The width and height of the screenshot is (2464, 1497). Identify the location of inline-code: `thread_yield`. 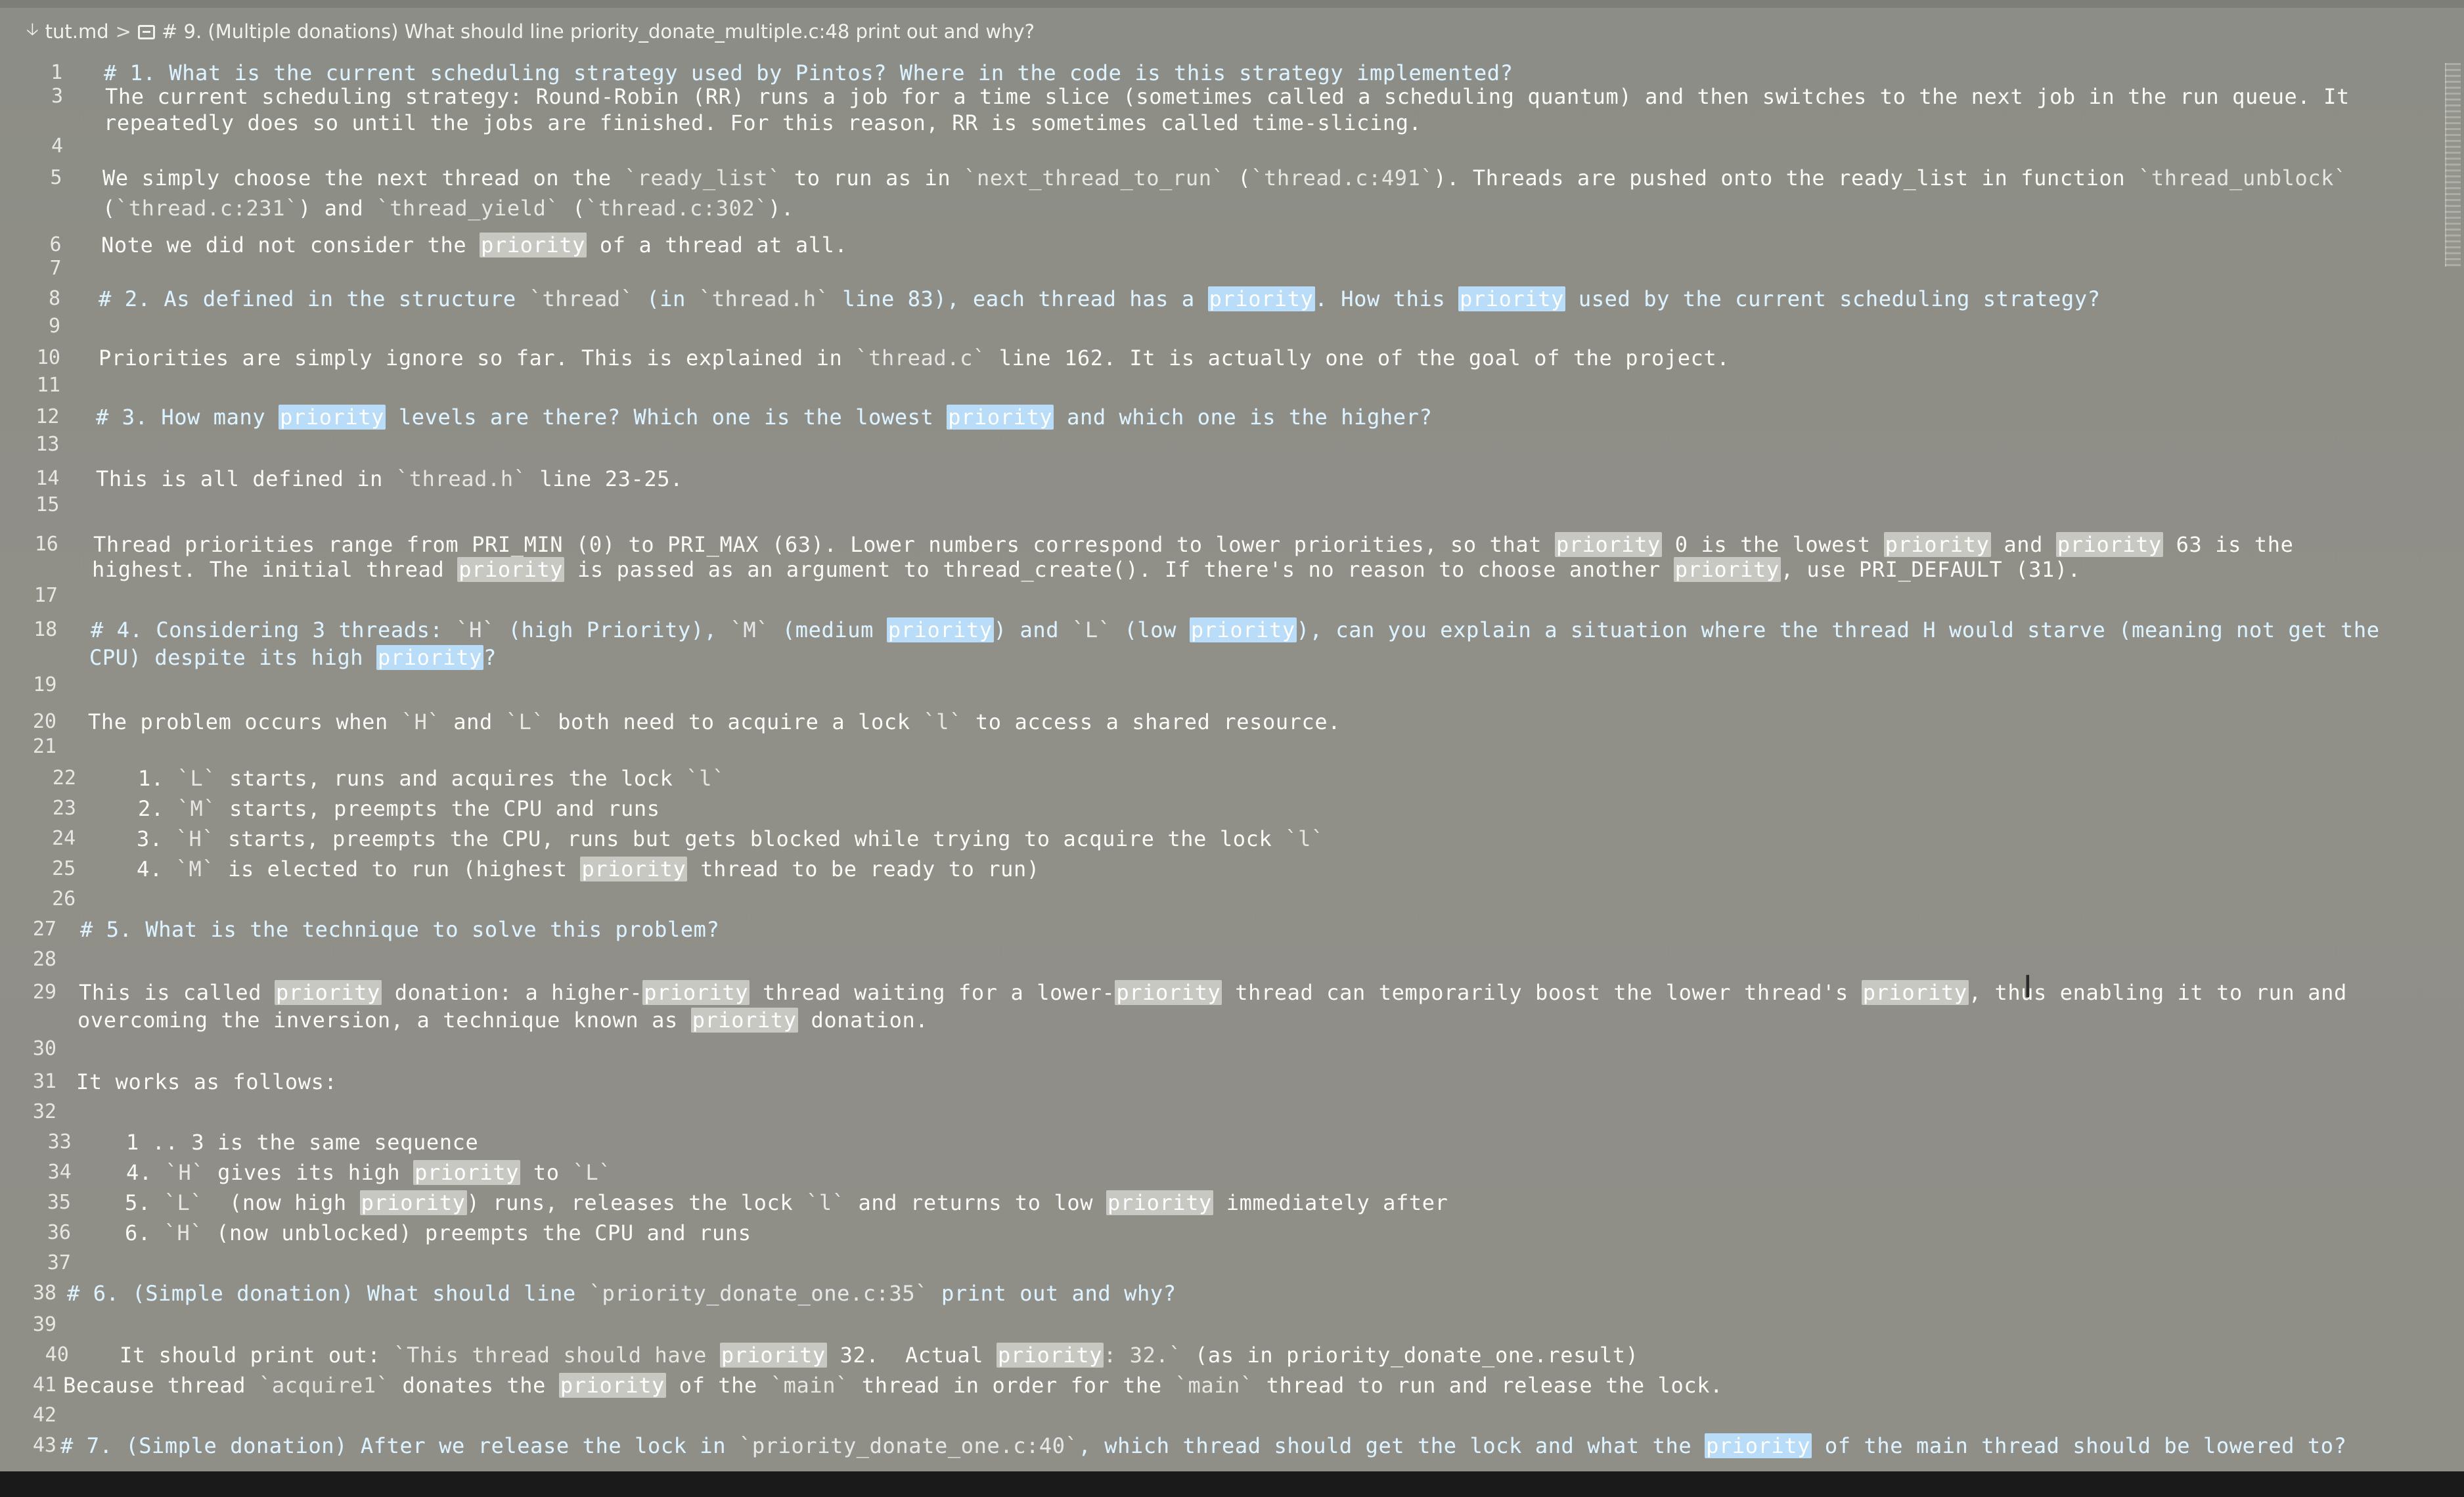
(468, 208).